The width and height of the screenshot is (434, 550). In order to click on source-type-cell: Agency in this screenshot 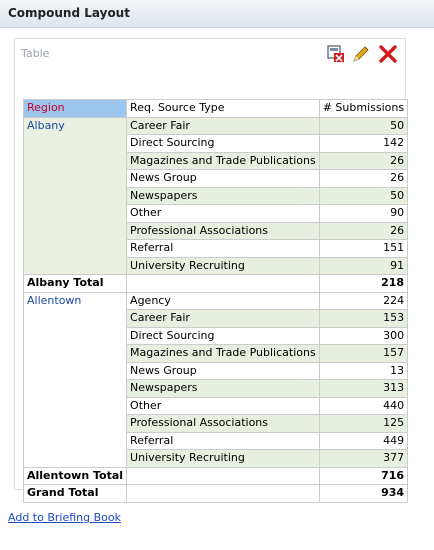, I will do `click(223, 300)`.